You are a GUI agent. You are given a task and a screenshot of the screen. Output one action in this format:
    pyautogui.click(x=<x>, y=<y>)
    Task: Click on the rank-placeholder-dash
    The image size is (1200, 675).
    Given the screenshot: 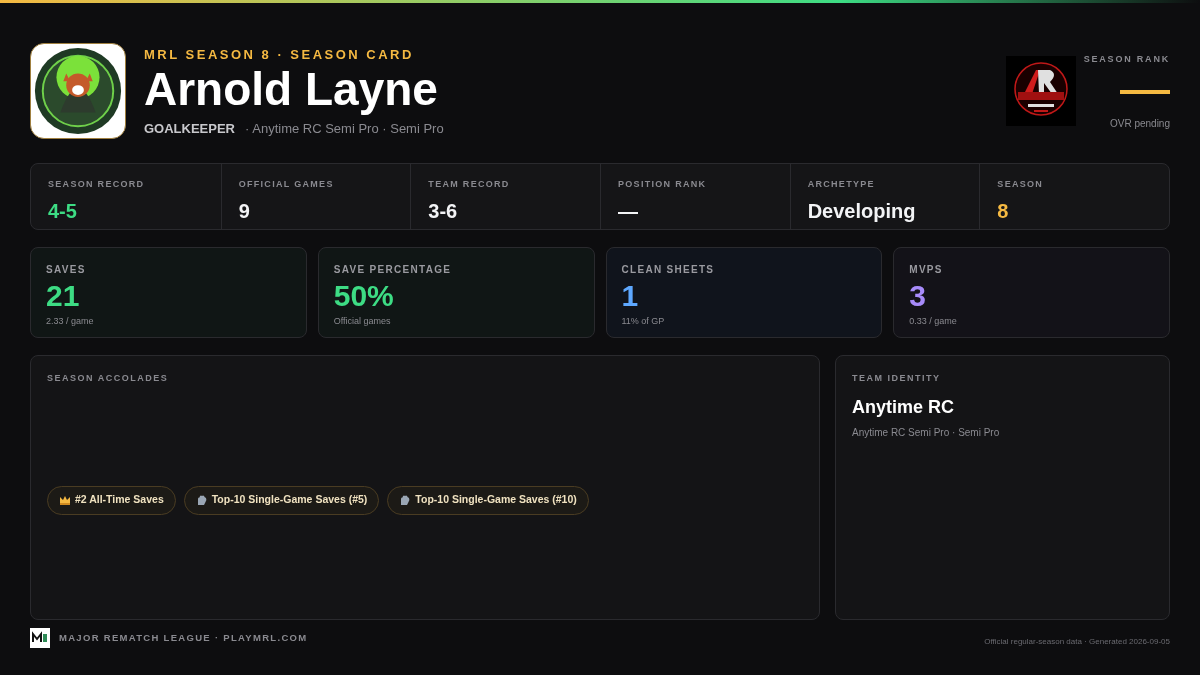 What is the action you would take?
    pyautogui.click(x=1145, y=91)
    